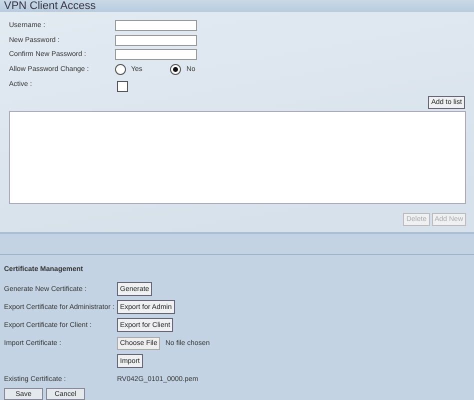 The height and width of the screenshot is (400, 474). I want to click on window-title: VPN Client Access, so click(50, 6).